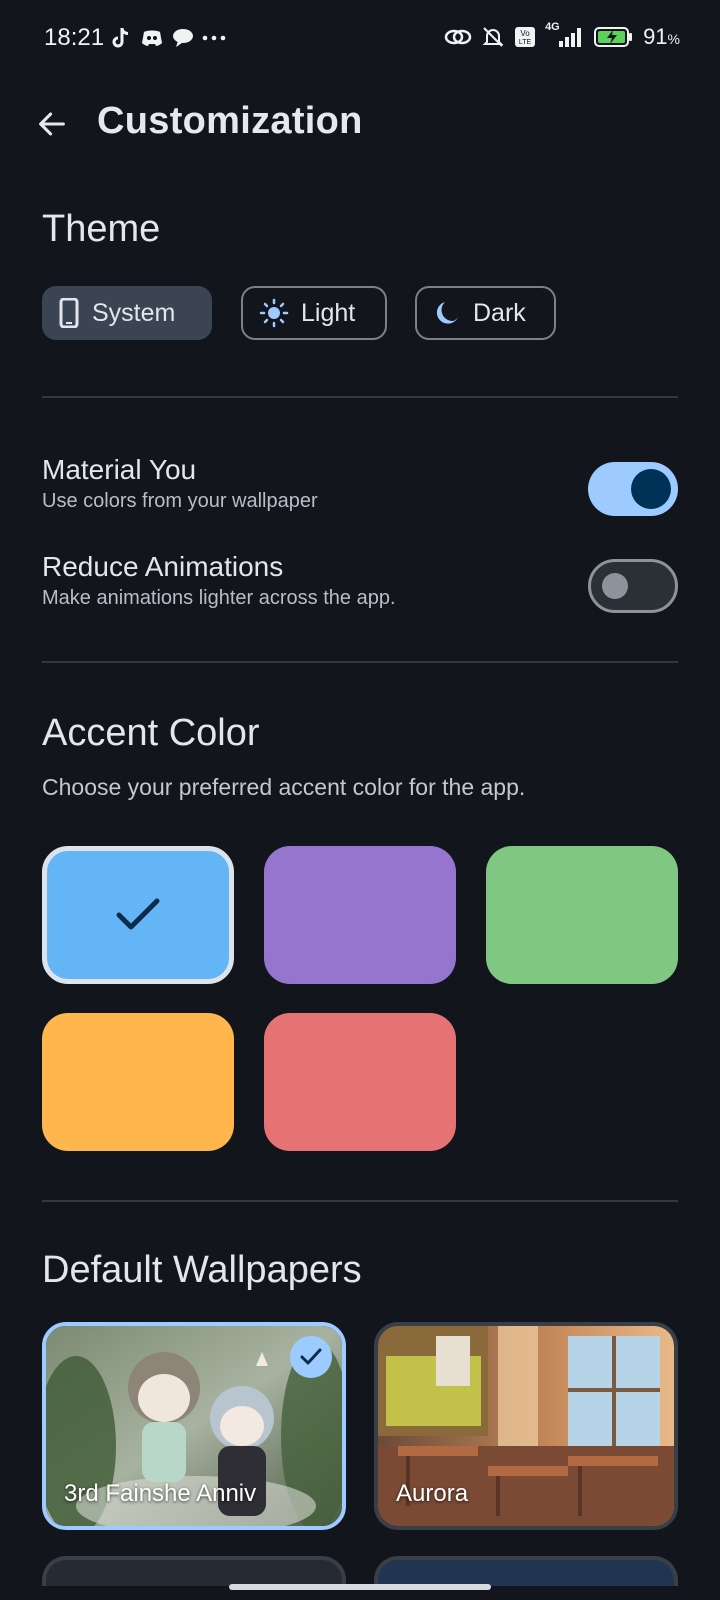 The width and height of the screenshot is (720, 1600). What do you see at coordinates (219, 598) in the screenshot?
I see `reduce-animations-subtitle: Make animations lighter across the app.` at bounding box center [219, 598].